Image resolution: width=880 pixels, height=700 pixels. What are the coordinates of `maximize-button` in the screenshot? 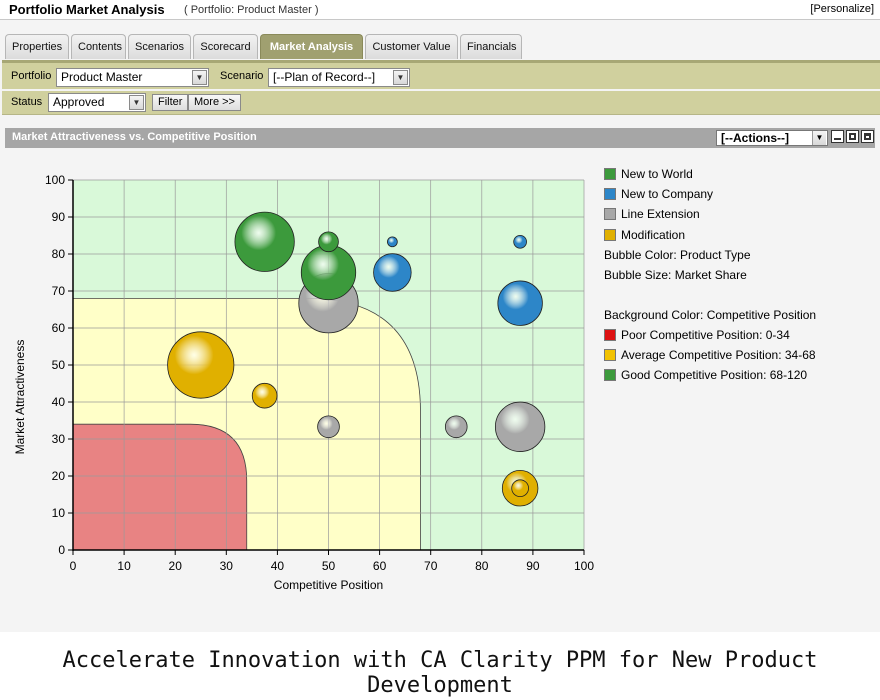 It's located at (867, 136).